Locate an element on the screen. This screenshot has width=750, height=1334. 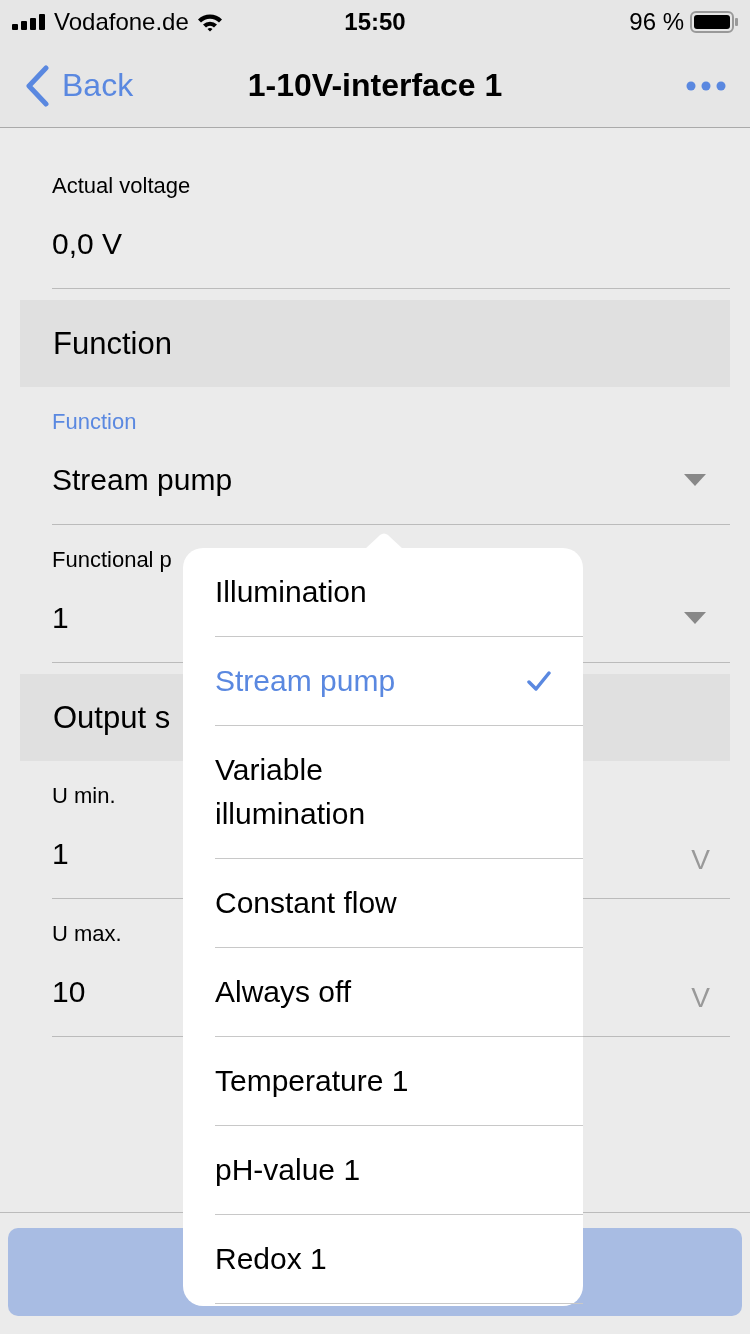
field-label: U min. is located at coordinates (84, 796).